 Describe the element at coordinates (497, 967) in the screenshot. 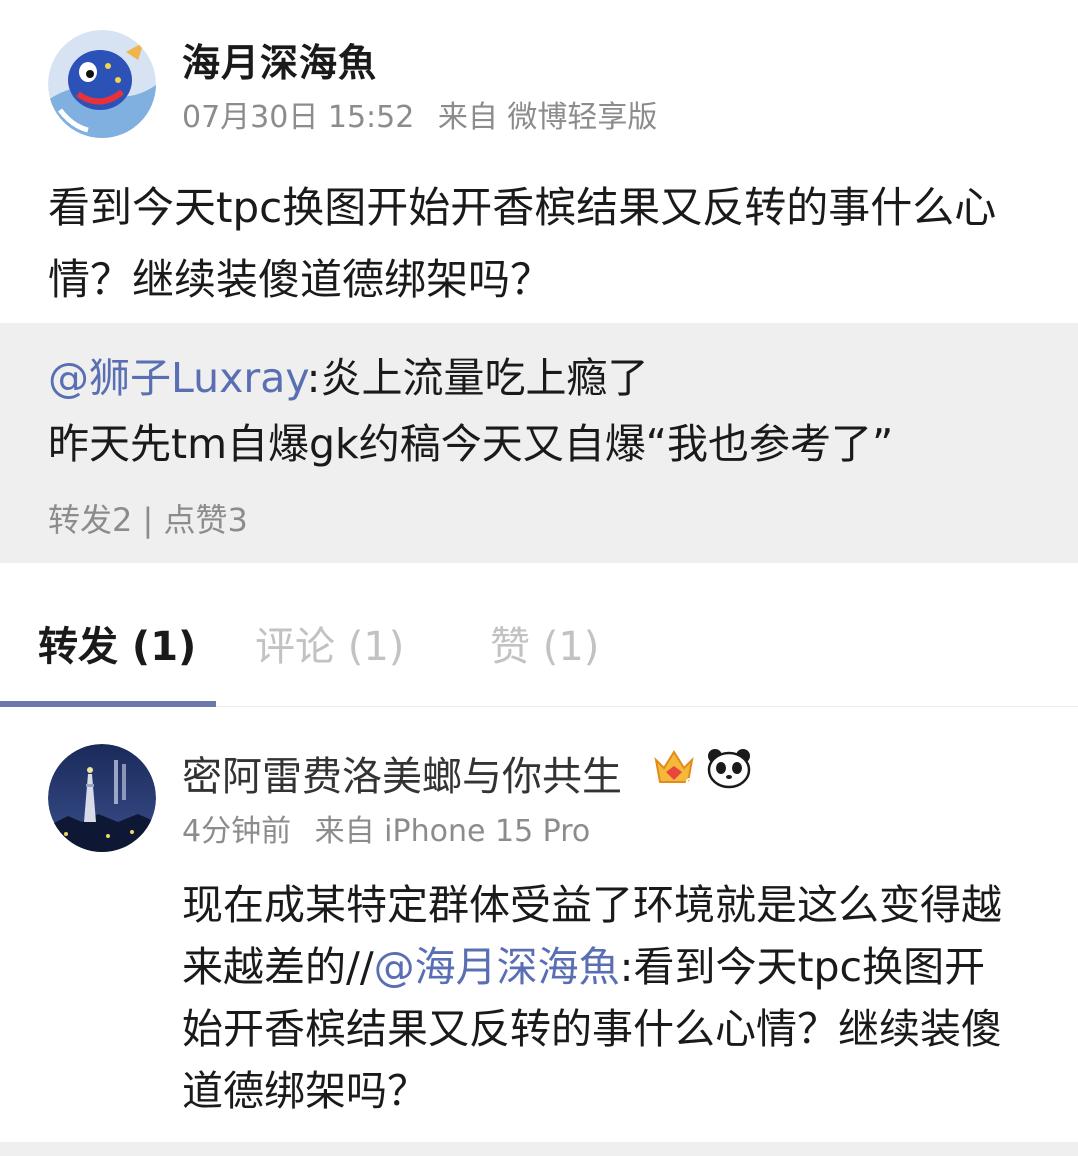

I see `repost-mention-link: @海月深海魚` at that location.